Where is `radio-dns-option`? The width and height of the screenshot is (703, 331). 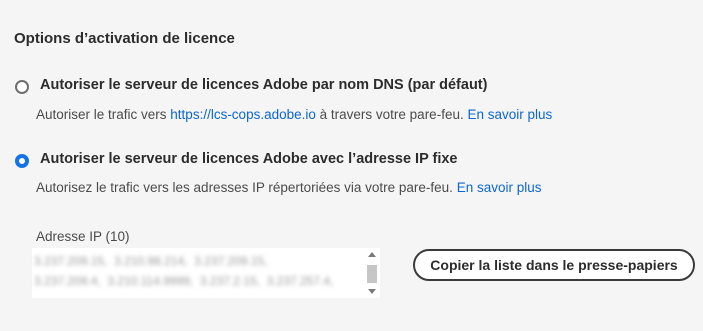
radio-dns-option is located at coordinates (22, 87).